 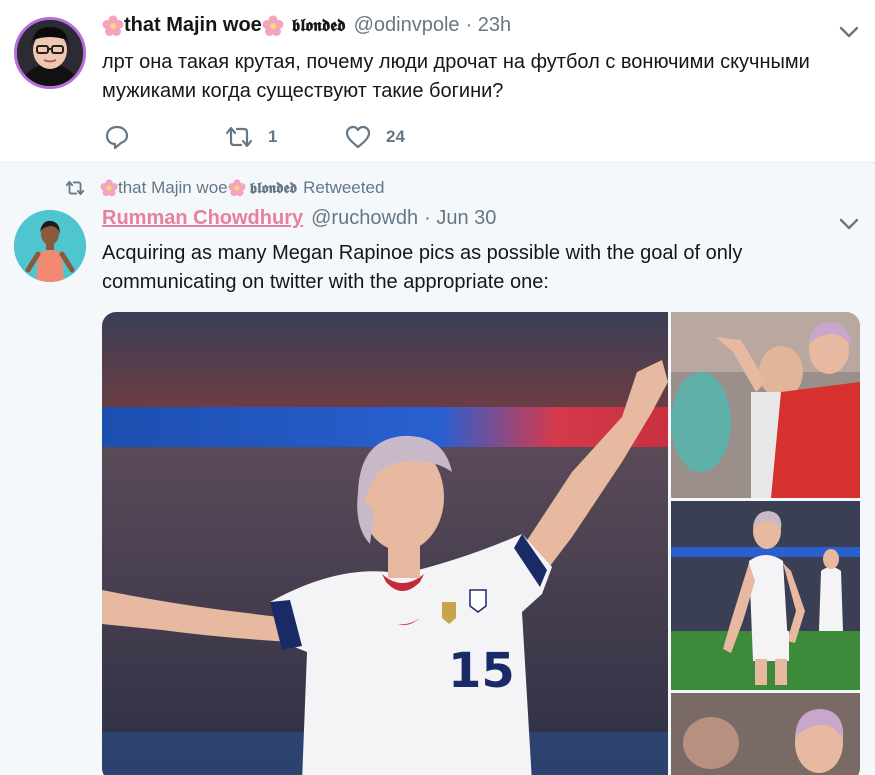 I want to click on like-count: 24, so click(x=395, y=136).